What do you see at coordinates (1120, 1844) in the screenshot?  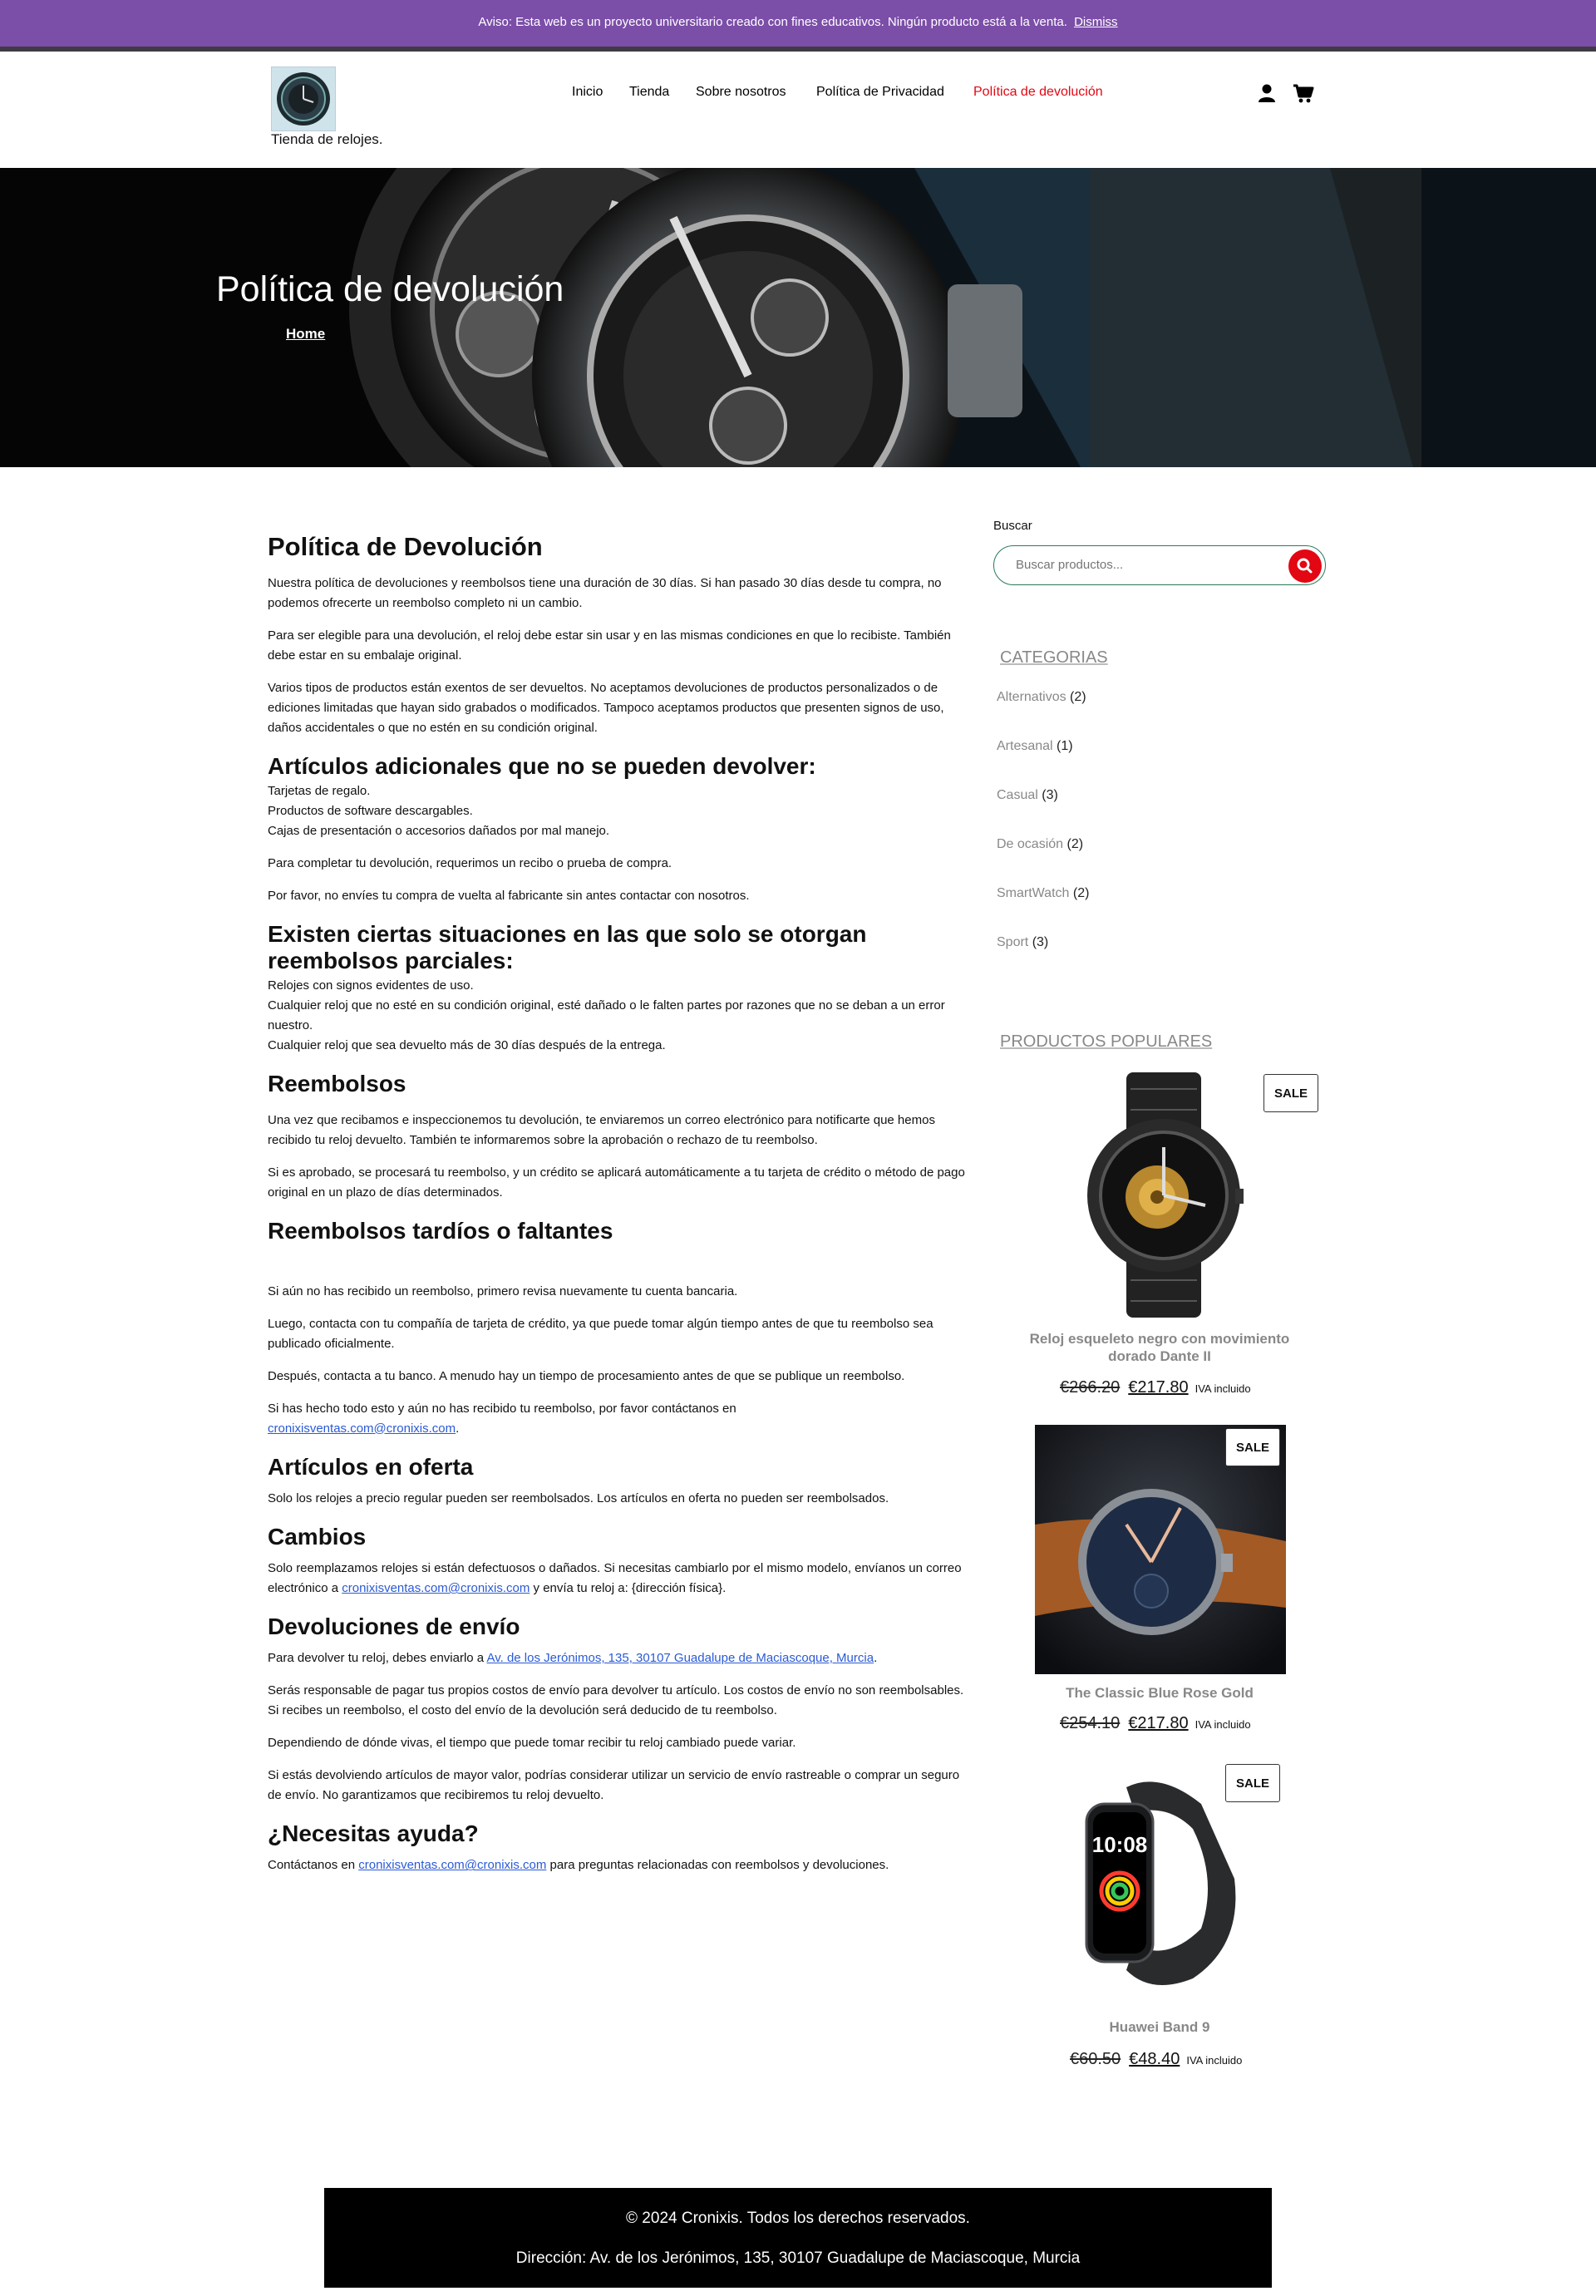 I see `smartwatch-time-text: 10:08` at bounding box center [1120, 1844].